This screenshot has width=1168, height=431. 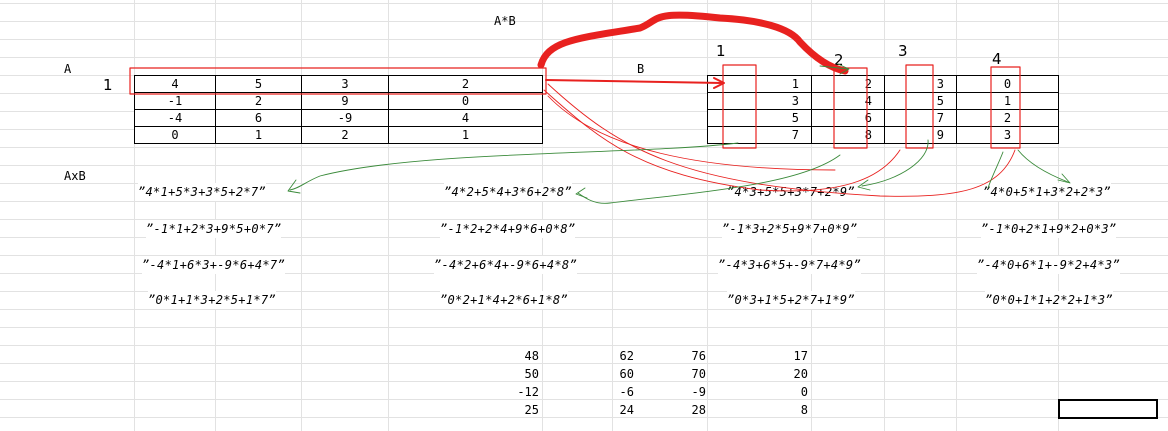 I want to click on matrix-a-row: 4 5 3 2, so click(x=338, y=84).